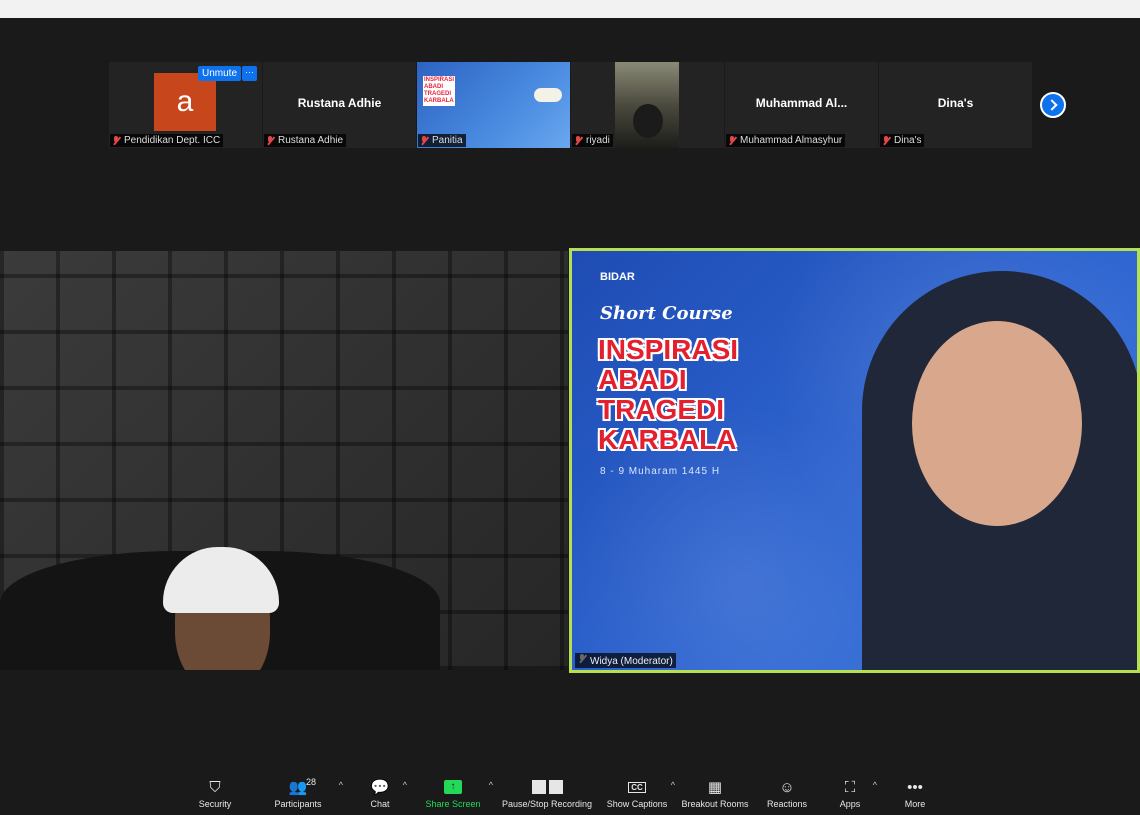  Describe the element at coordinates (915, 787) in the screenshot. I see `ellipsis-icon: •••` at that location.